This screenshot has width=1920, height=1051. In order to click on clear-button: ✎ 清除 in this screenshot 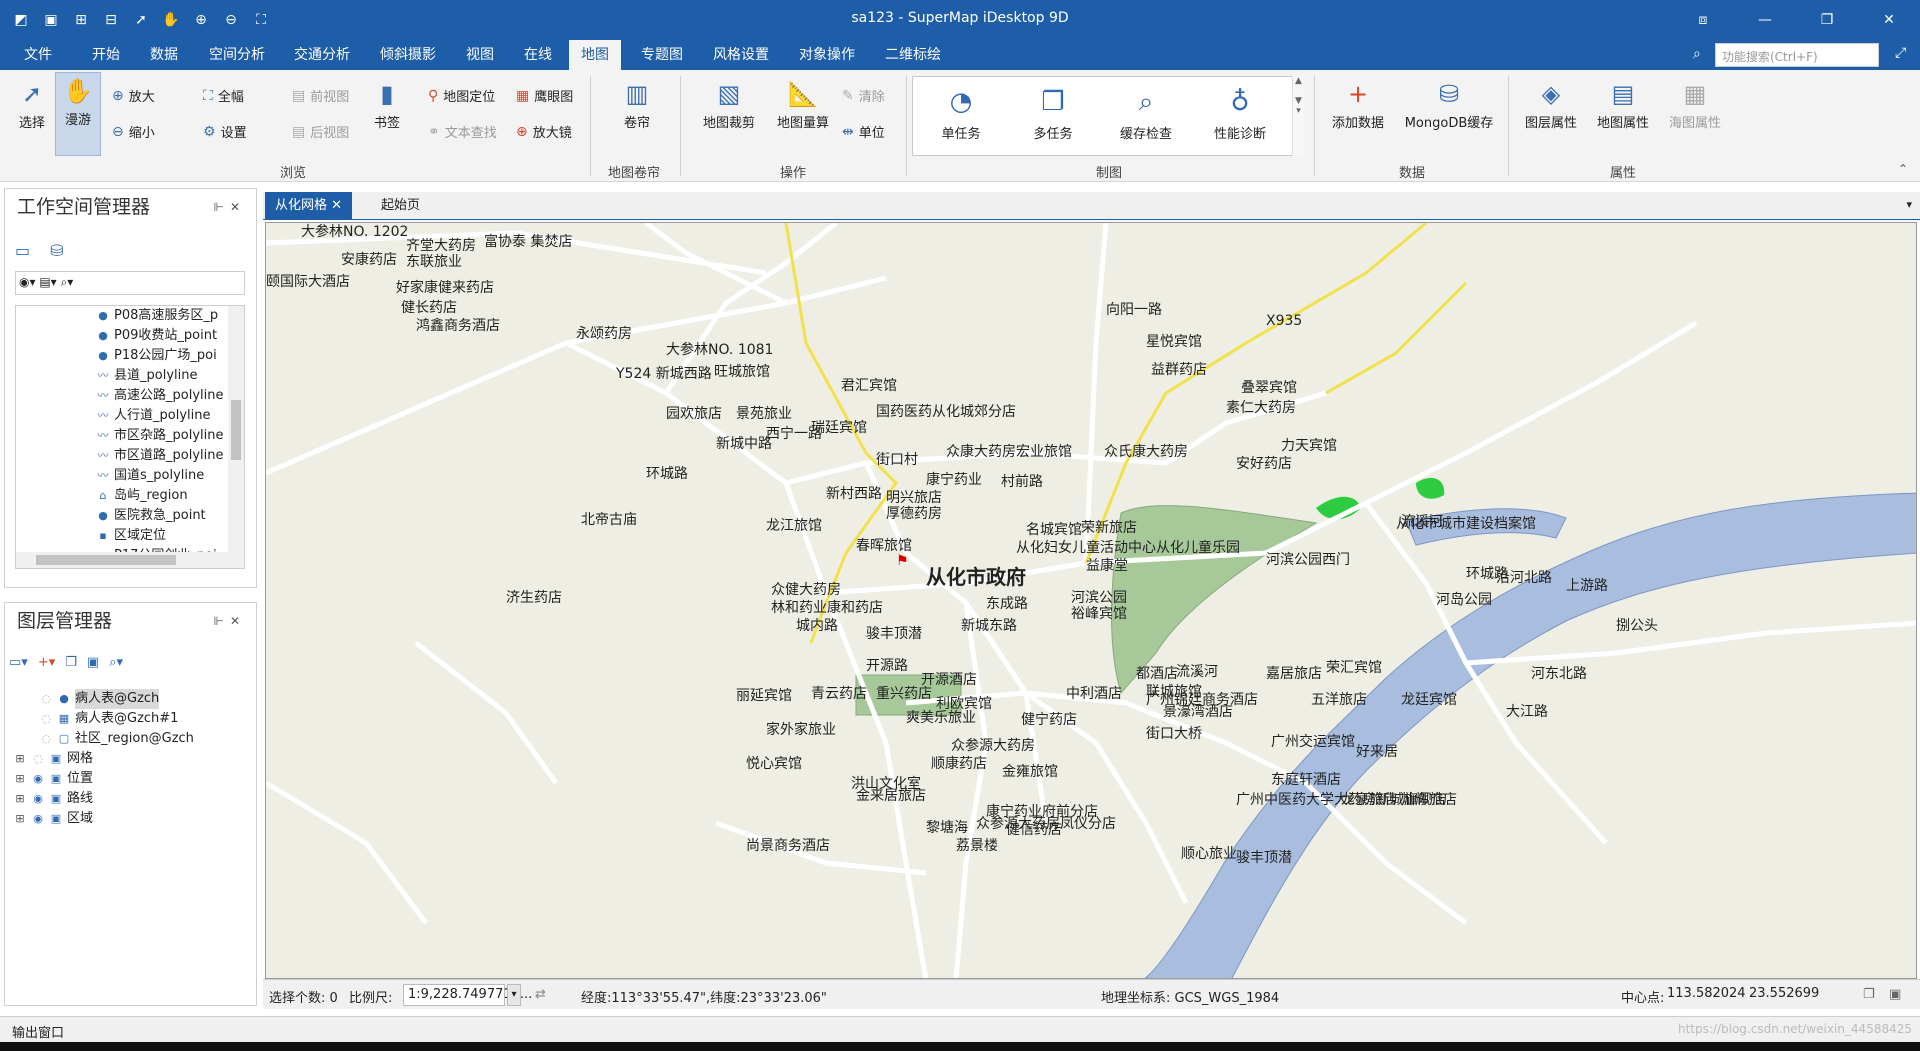, I will do `click(863, 96)`.